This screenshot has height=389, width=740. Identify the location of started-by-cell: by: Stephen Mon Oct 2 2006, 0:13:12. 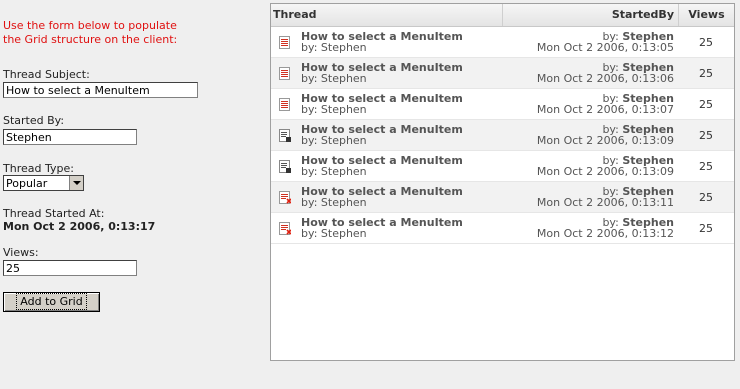
(588, 228).